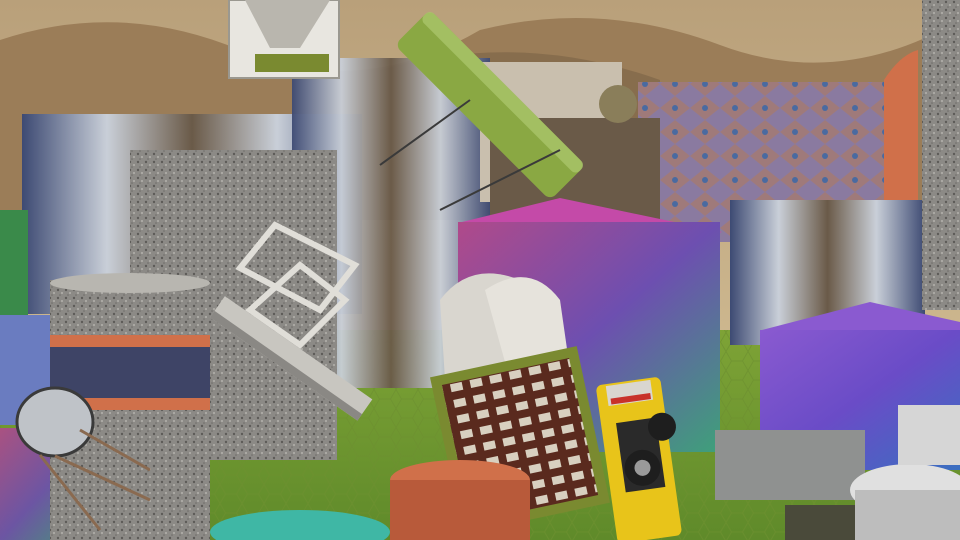  Describe the element at coordinates (460, 510) in the screenshot. I see `orange-cylinder` at that location.